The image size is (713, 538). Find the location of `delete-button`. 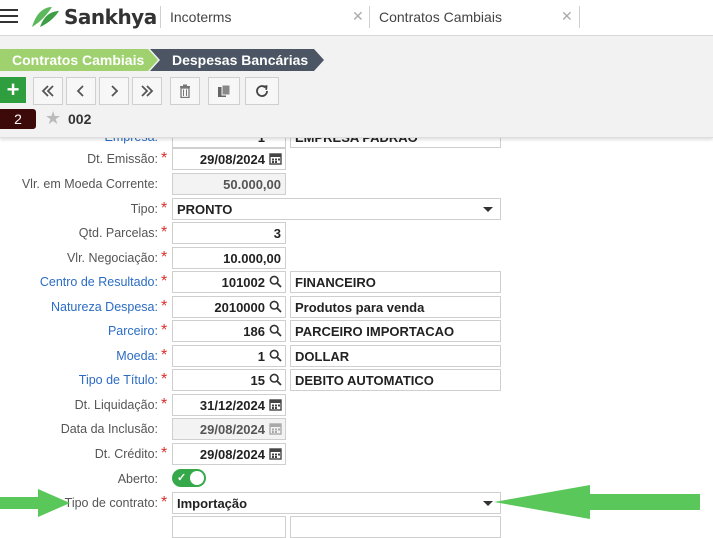

delete-button is located at coordinates (185, 91).